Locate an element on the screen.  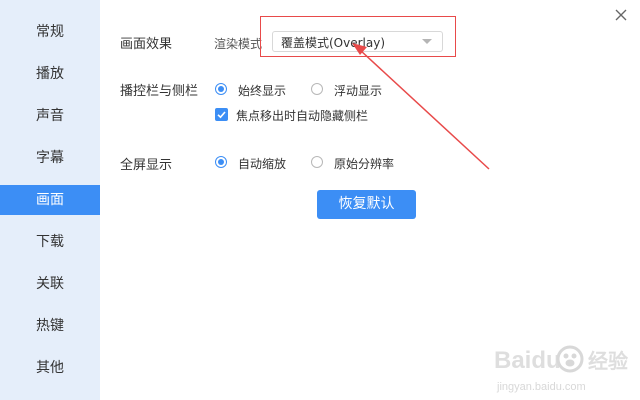
baidu-jingyan-watermark: Baidu 经验 jingyan.baidu.com is located at coordinates (564, 368).